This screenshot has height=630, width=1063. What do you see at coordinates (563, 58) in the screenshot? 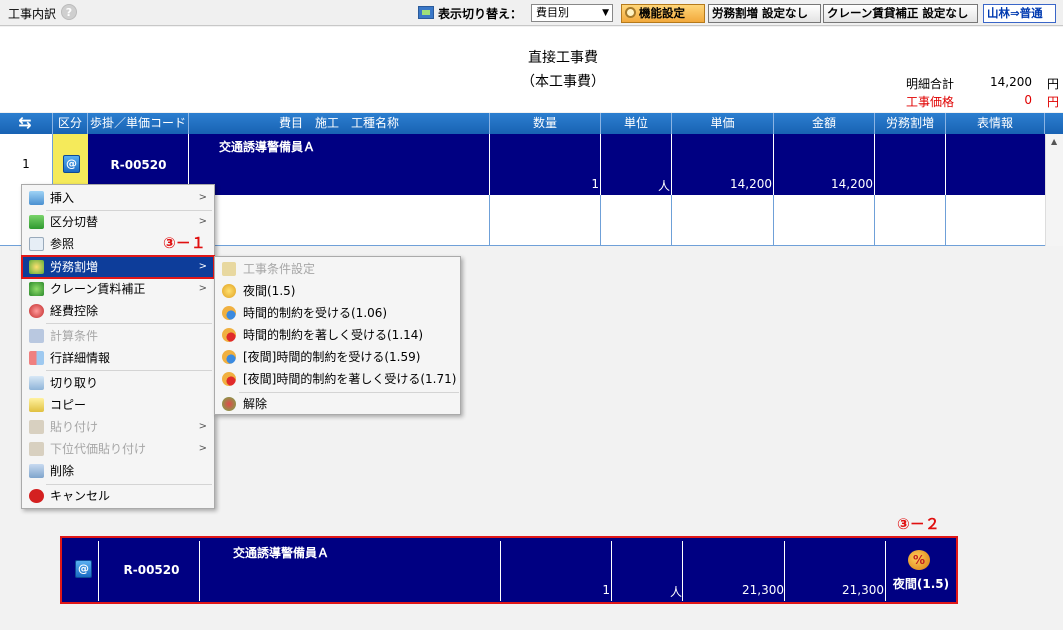
I see `section-title: 直接工事費` at bounding box center [563, 58].